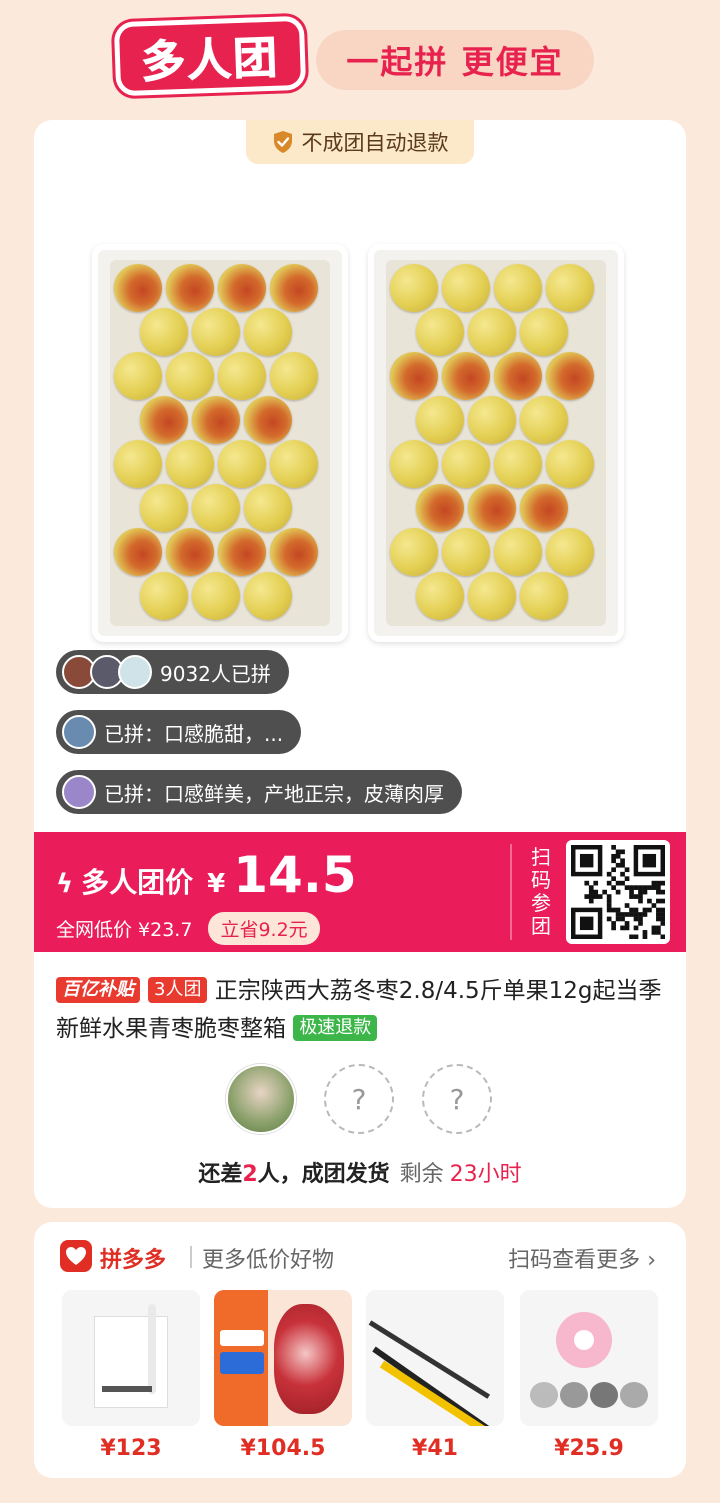 The width and height of the screenshot is (720, 1503). I want to click on refund-tag-label: 不成团自动退款, so click(375, 143).